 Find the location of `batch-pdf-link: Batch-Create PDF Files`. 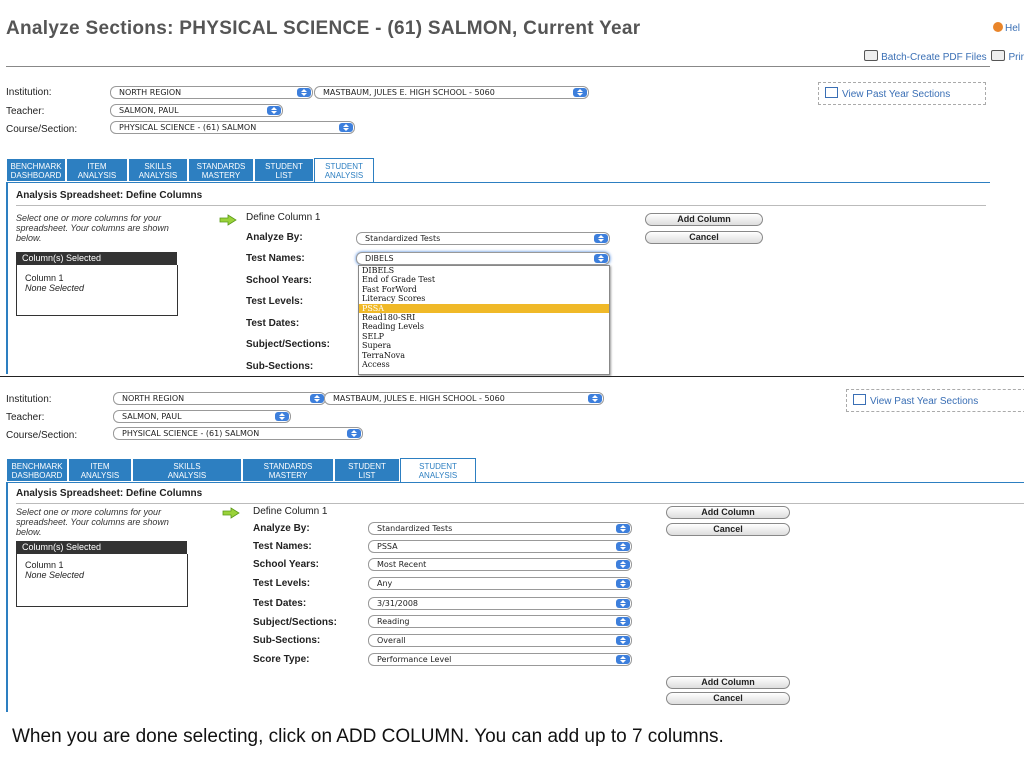

batch-pdf-link: Batch-Create PDF Files is located at coordinates (934, 57).